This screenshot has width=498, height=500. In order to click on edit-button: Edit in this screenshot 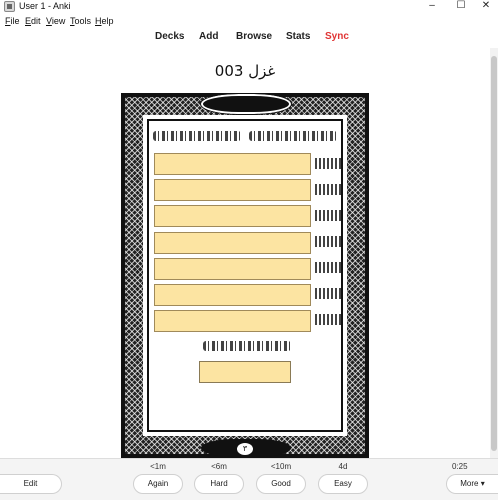, I will do `click(31, 484)`.